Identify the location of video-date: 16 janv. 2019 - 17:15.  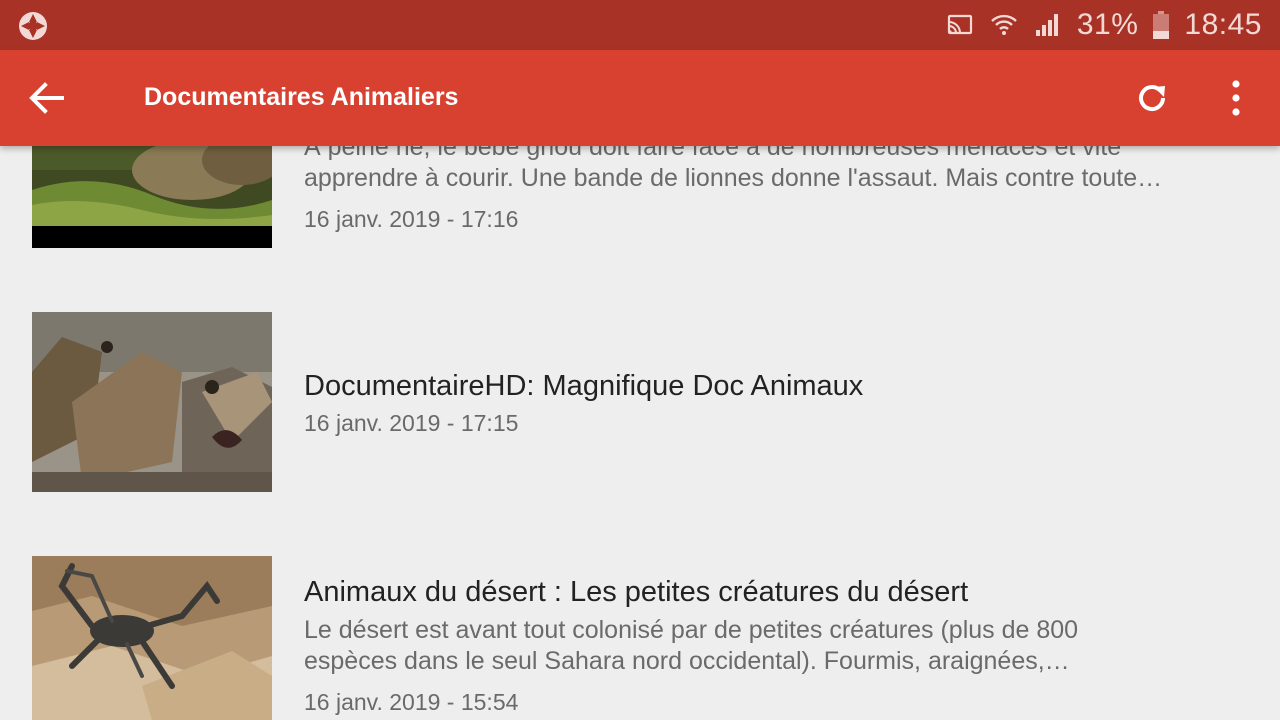
(411, 423).